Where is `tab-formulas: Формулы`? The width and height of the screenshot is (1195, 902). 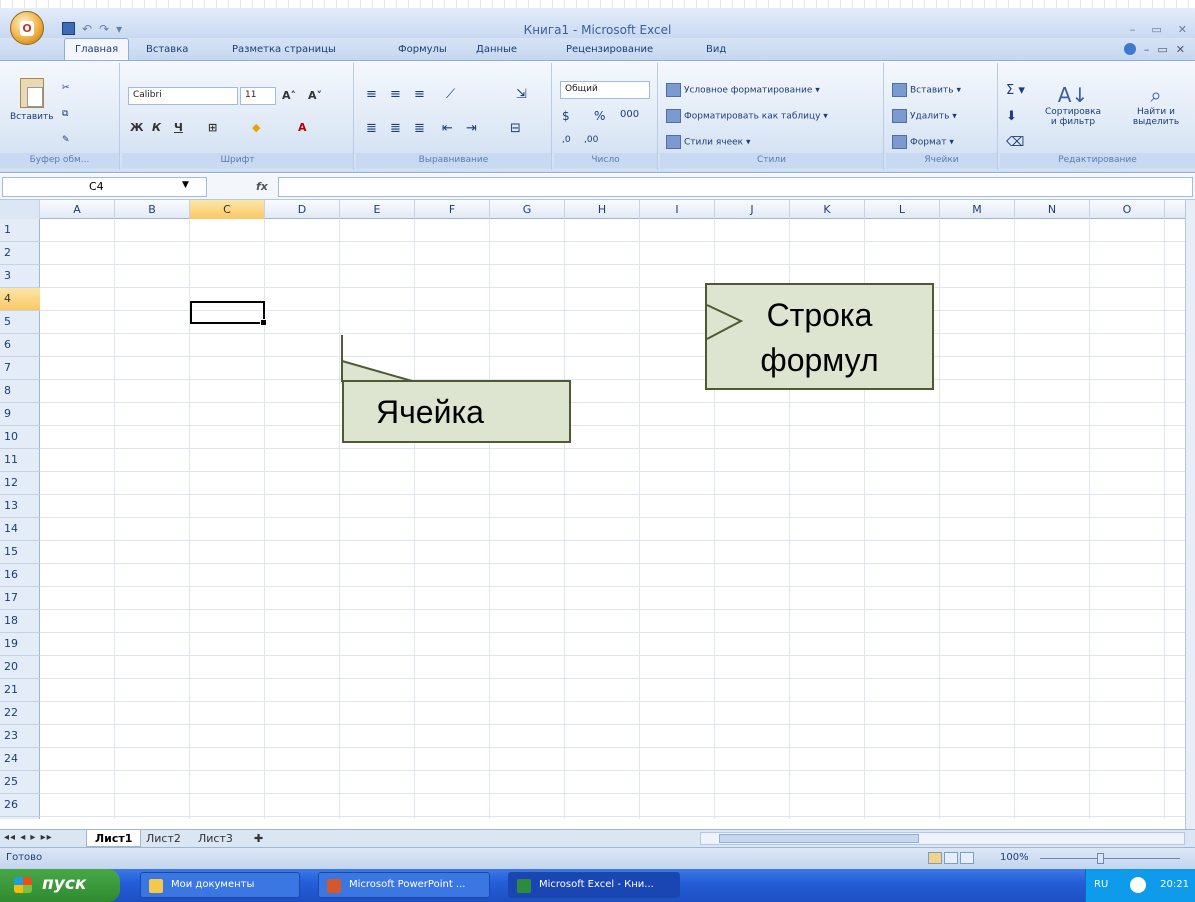 tab-formulas: Формулы is located at coordinates (422, 49).